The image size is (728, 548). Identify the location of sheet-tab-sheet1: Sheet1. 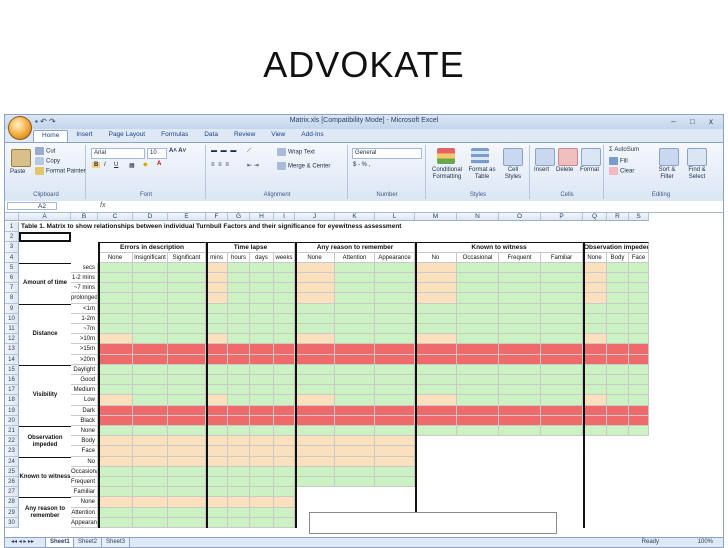
(60, 542).